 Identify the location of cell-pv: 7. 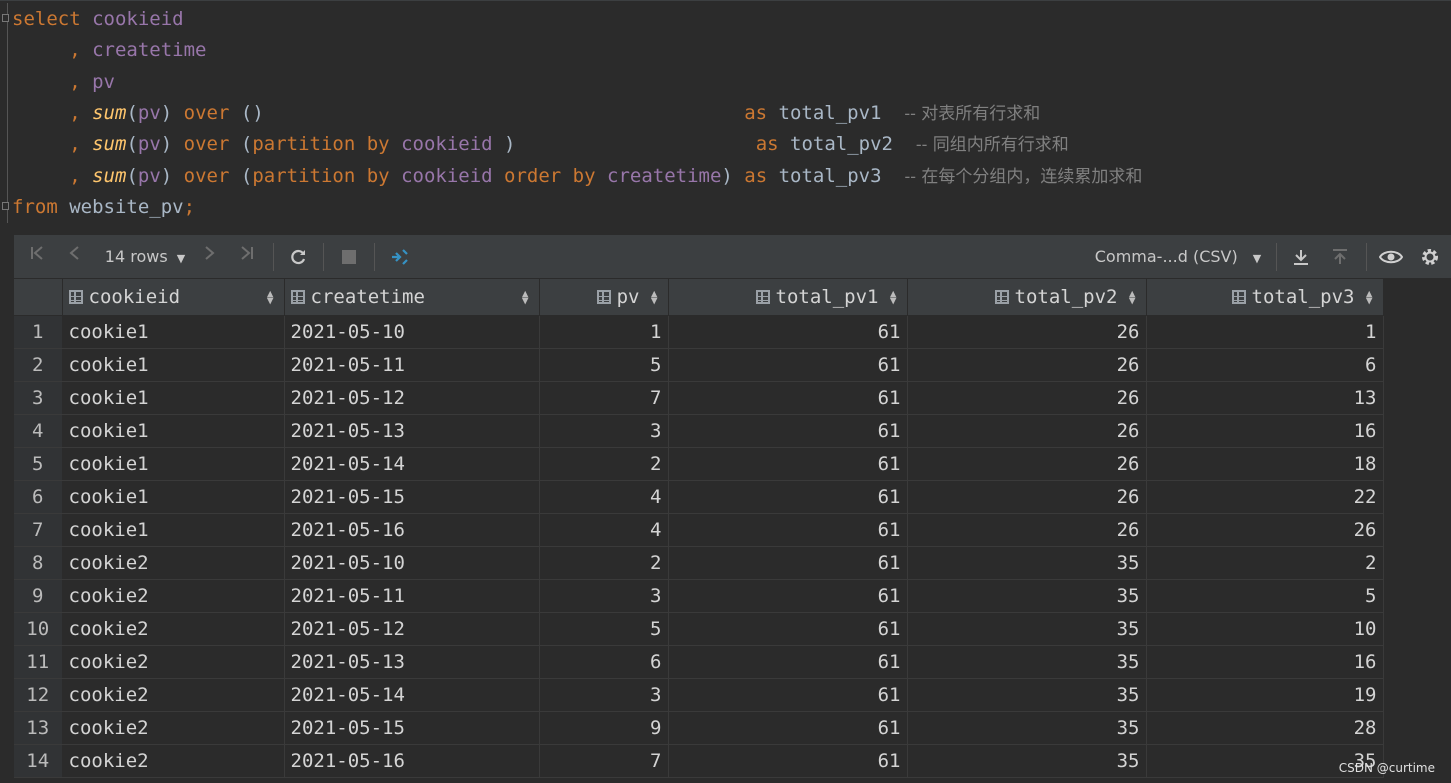
(604, 761).